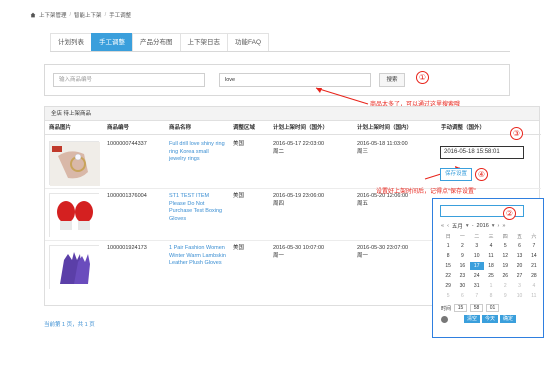  I want to click on clock-icon, so click(444, 319).